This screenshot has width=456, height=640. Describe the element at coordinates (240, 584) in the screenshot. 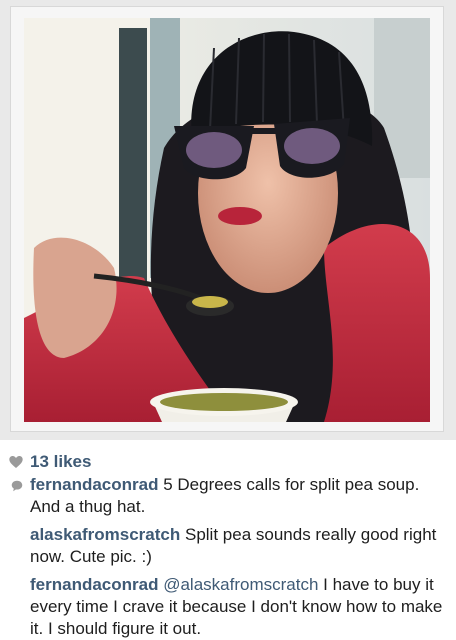

I see `comment-mention: @alaskafromscratch` at that location.